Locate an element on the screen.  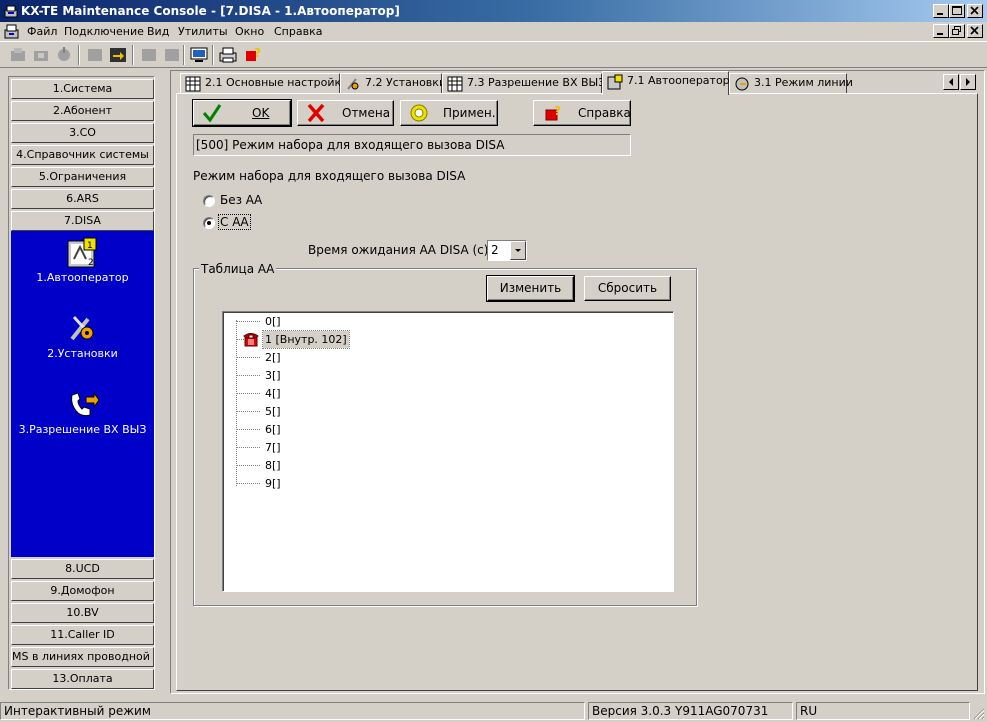
nav-item-subscriber: 2.Абонент is located at coordinates (82, 111).